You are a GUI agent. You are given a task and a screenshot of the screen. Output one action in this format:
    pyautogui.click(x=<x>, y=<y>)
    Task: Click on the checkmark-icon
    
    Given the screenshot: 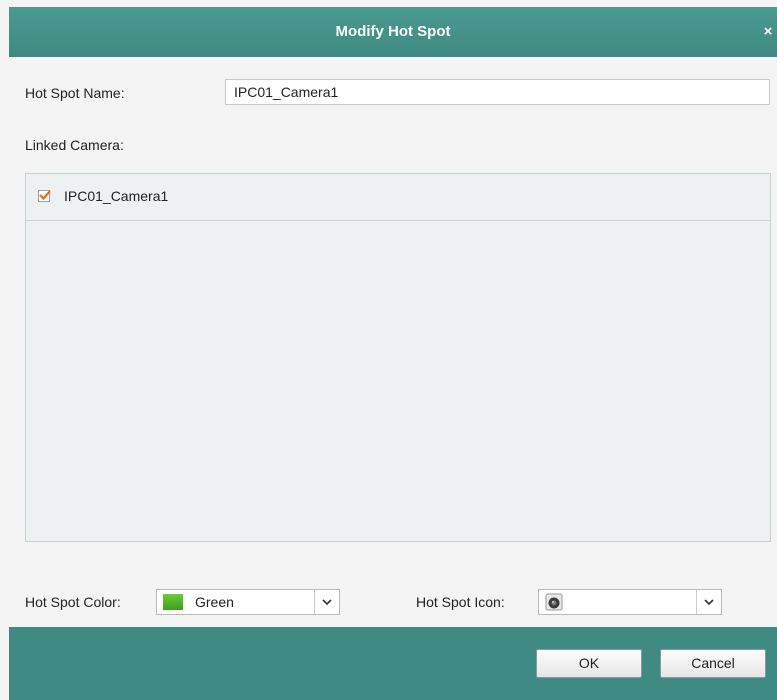 What is the action you would take?
    pyautogui.click(x=45, y=195)
    